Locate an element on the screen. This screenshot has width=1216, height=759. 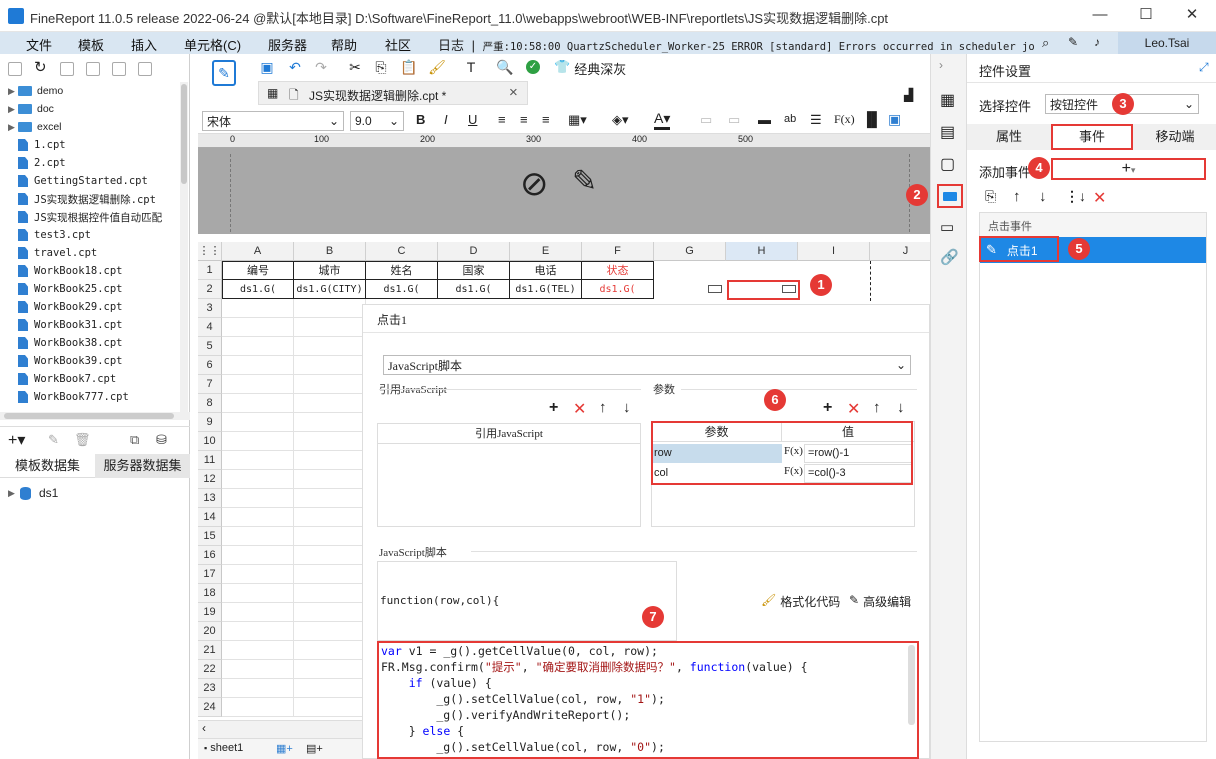
row-header: 10 is located at coordinates (210, 441).